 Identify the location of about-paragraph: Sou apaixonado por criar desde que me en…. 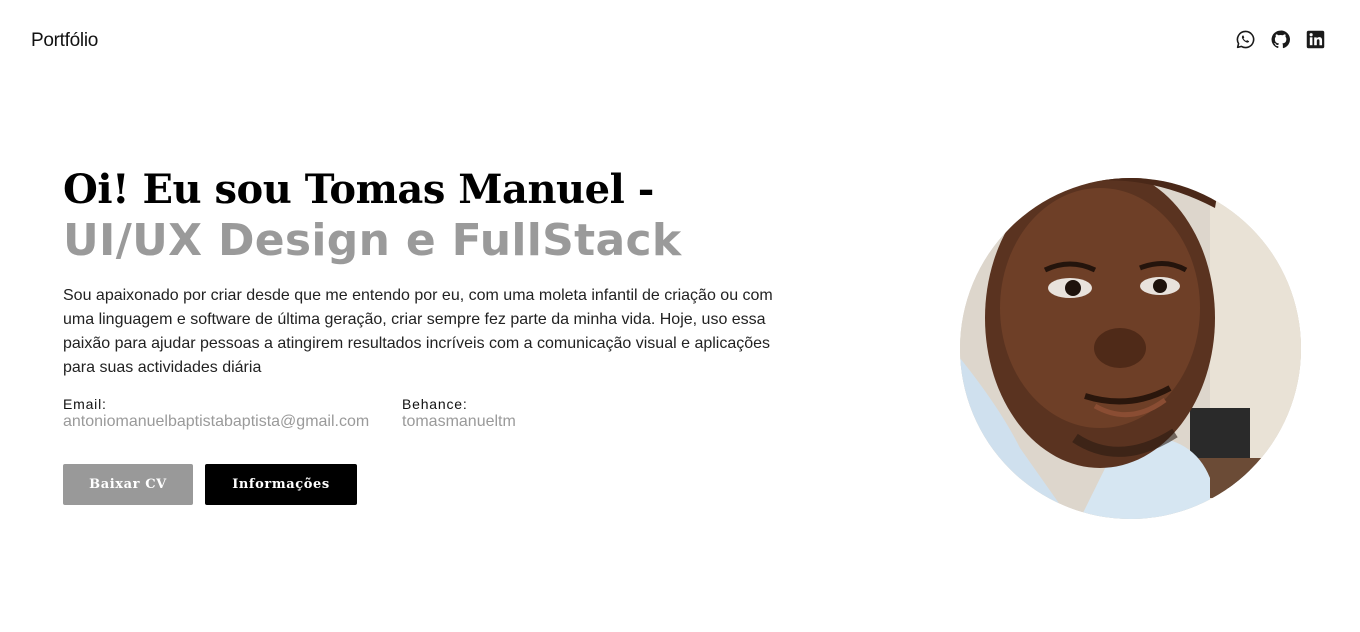
(418, 331).